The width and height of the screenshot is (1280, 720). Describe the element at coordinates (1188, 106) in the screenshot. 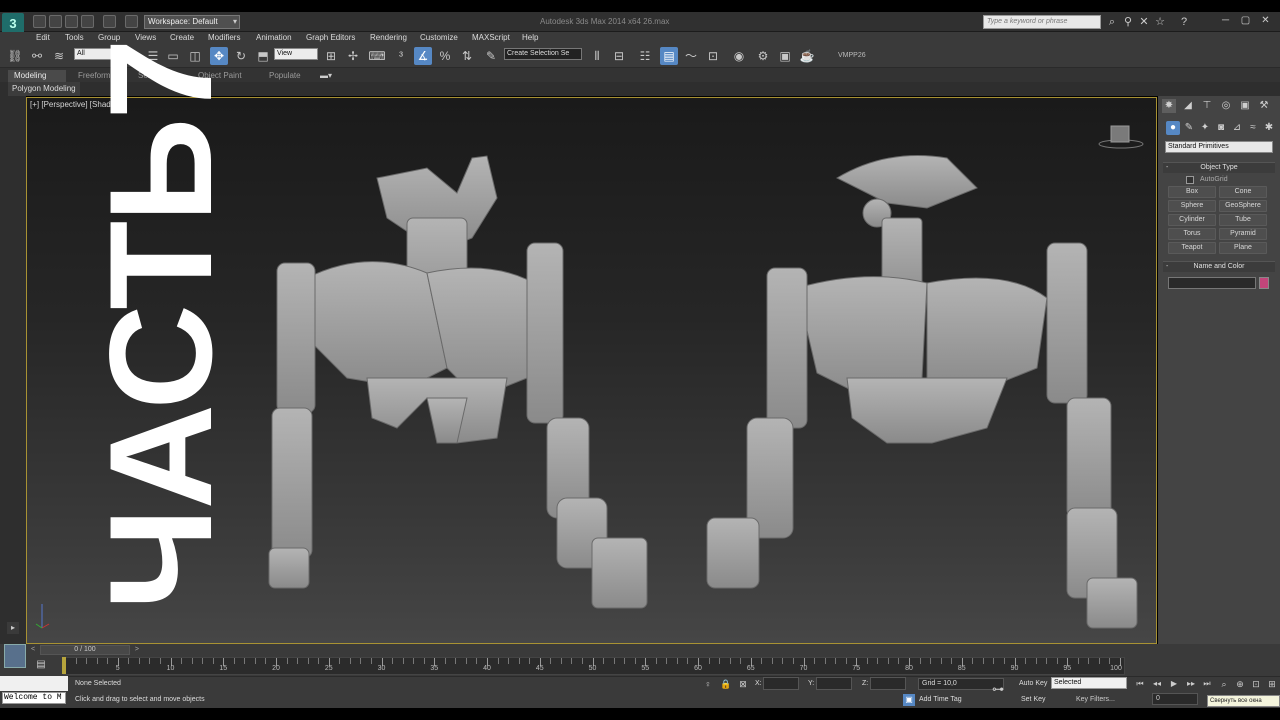

I see `modify-panel-tab-icon: ◢` at that location.